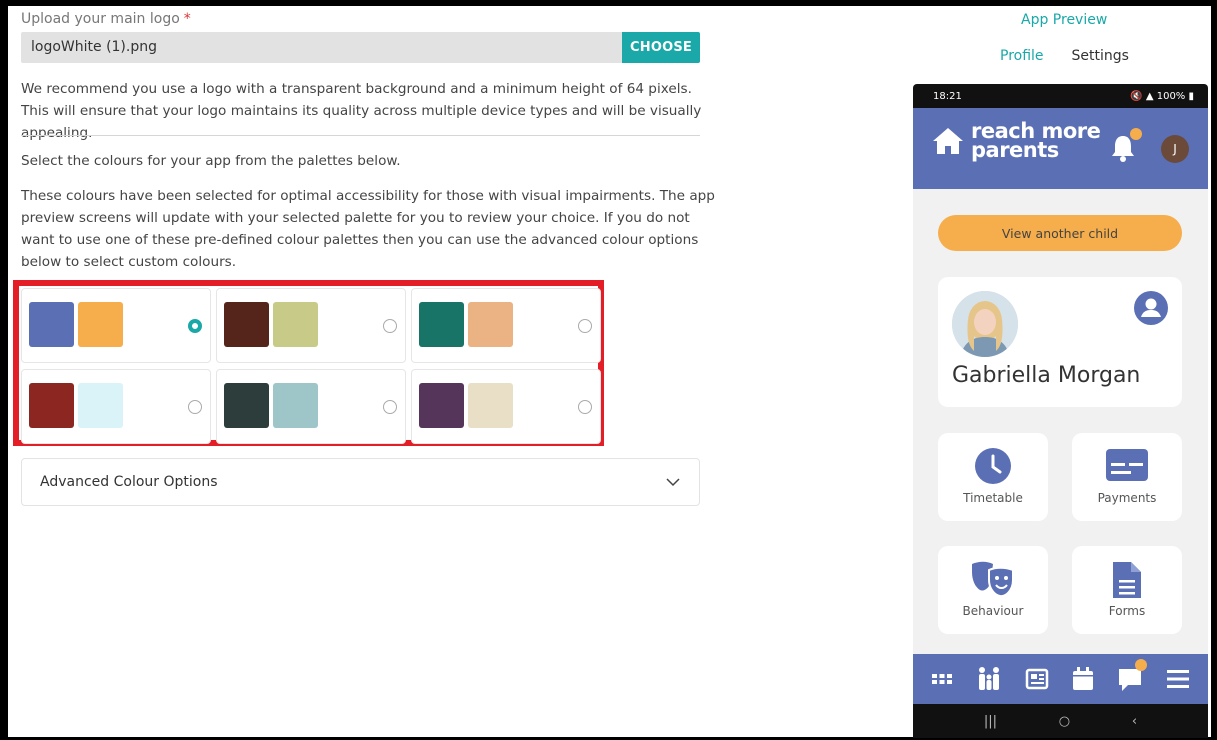 The image size is (1217, 740). I want to click on house-icon, so click(948, 141).